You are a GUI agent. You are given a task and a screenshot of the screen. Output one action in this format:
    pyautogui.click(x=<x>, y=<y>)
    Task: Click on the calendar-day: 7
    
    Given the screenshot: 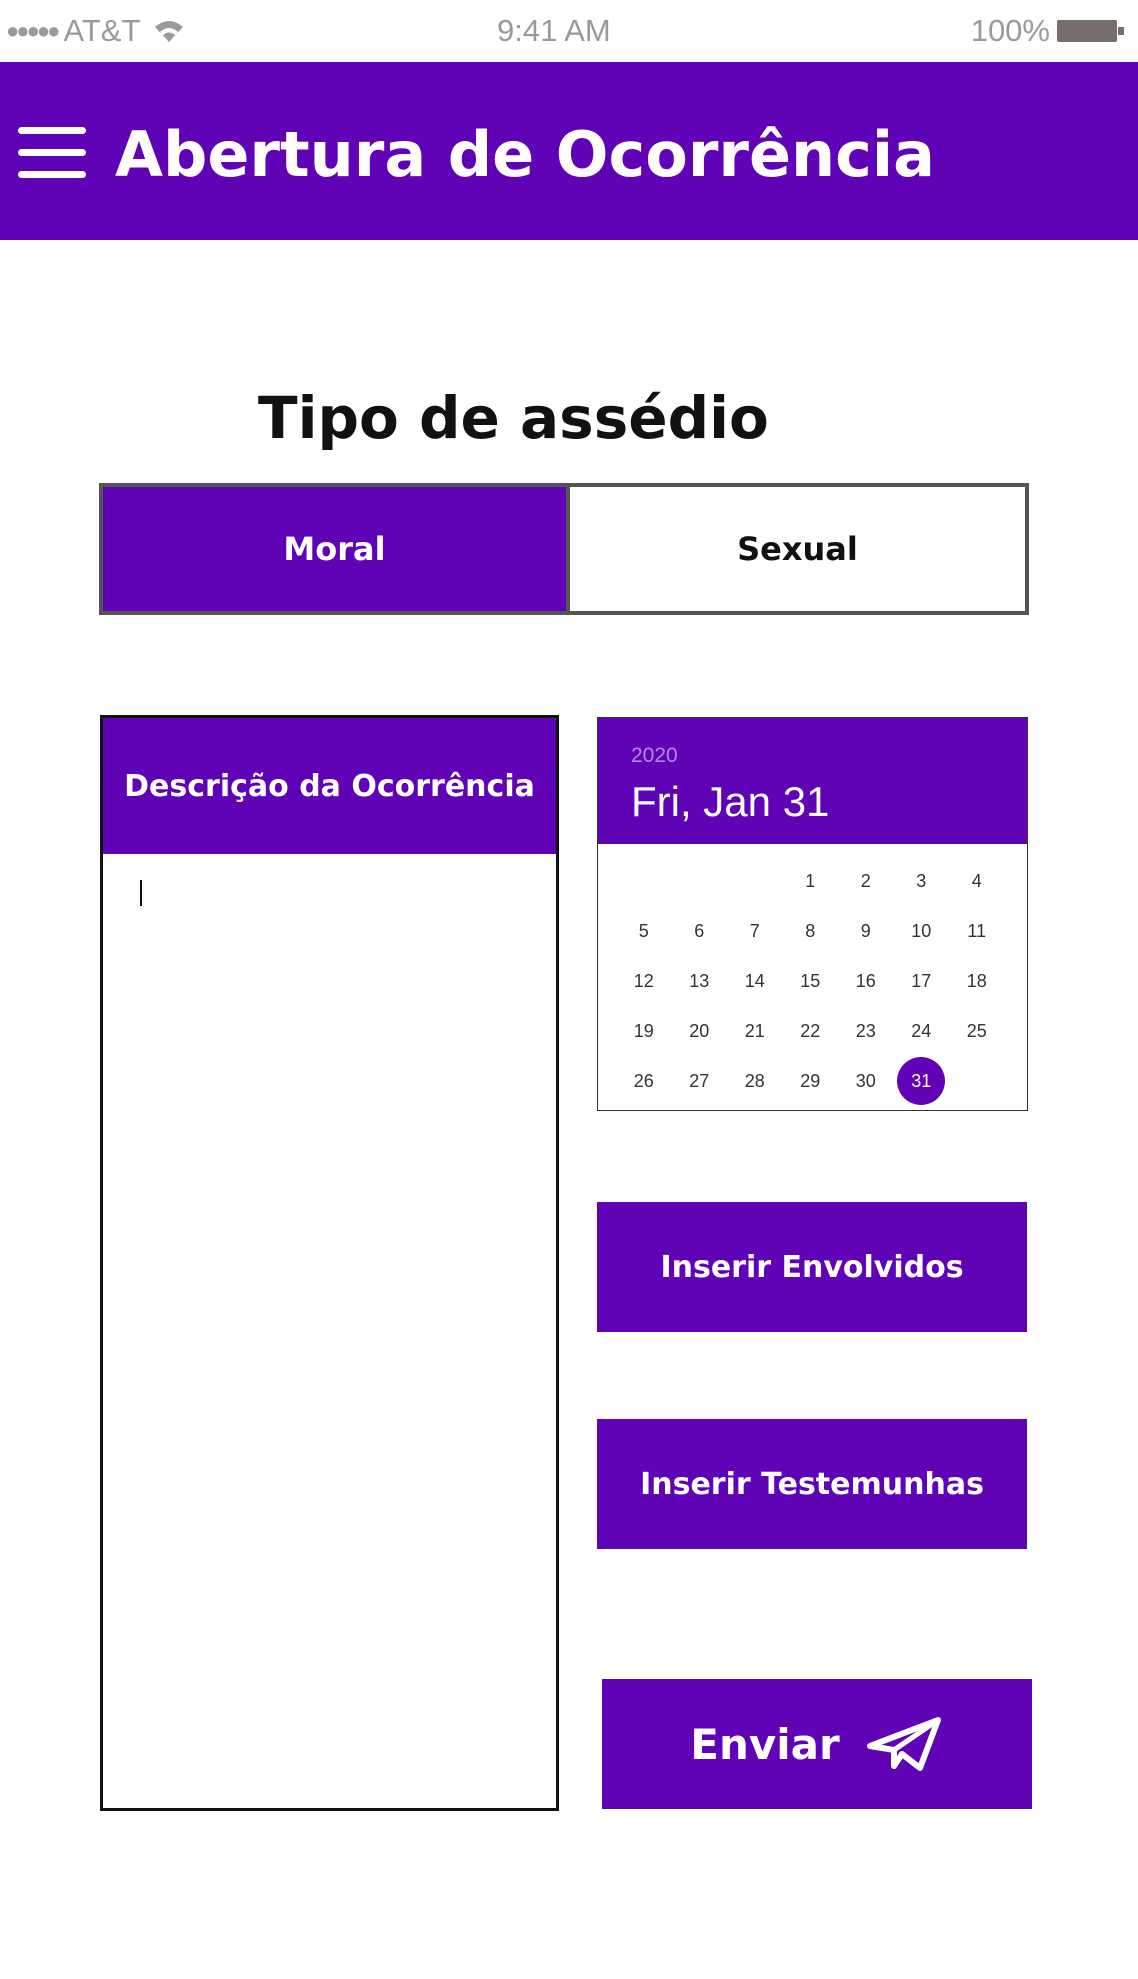 What is the action you would take?
    pyautogui.click(x=755, y=931)
    